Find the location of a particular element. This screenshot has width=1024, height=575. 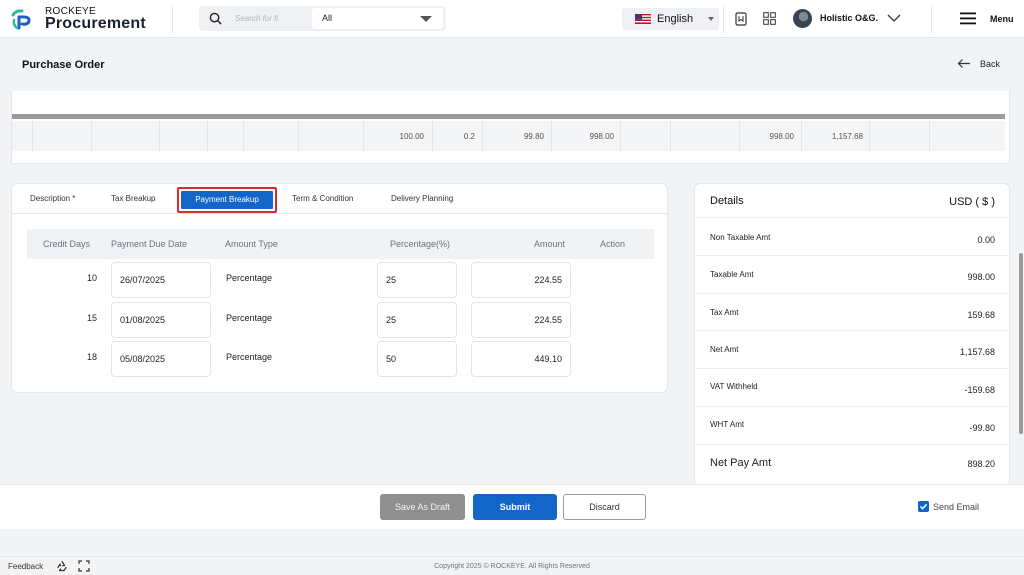

search-input is located at coordinates (271, 18).